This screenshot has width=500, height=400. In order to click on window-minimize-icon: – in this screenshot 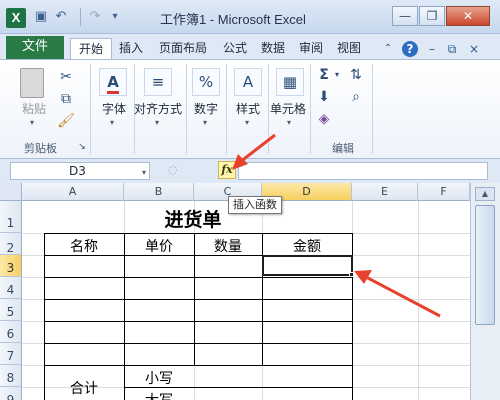, I will do `click(432, 49)`.